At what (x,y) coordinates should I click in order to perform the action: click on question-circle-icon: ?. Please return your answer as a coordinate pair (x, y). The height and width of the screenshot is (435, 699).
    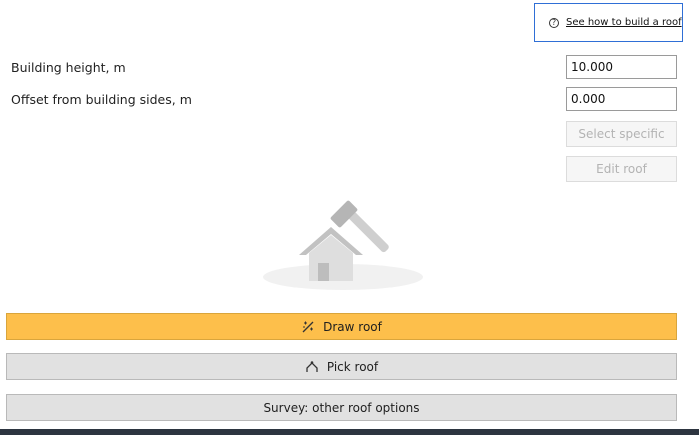
    Looking at the image, I should click on (554, 22).